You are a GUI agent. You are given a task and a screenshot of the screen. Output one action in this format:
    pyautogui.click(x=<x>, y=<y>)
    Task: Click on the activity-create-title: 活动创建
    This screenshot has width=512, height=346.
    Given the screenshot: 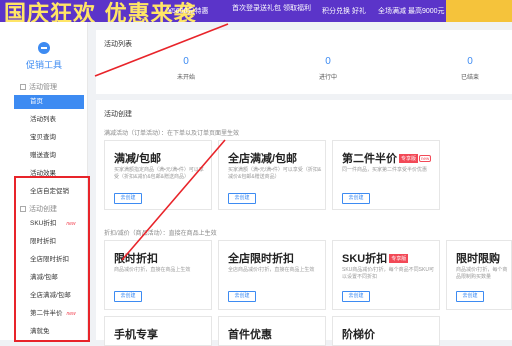 What is the action you would take?
    pyautogui.click(x=118, y=114)
    